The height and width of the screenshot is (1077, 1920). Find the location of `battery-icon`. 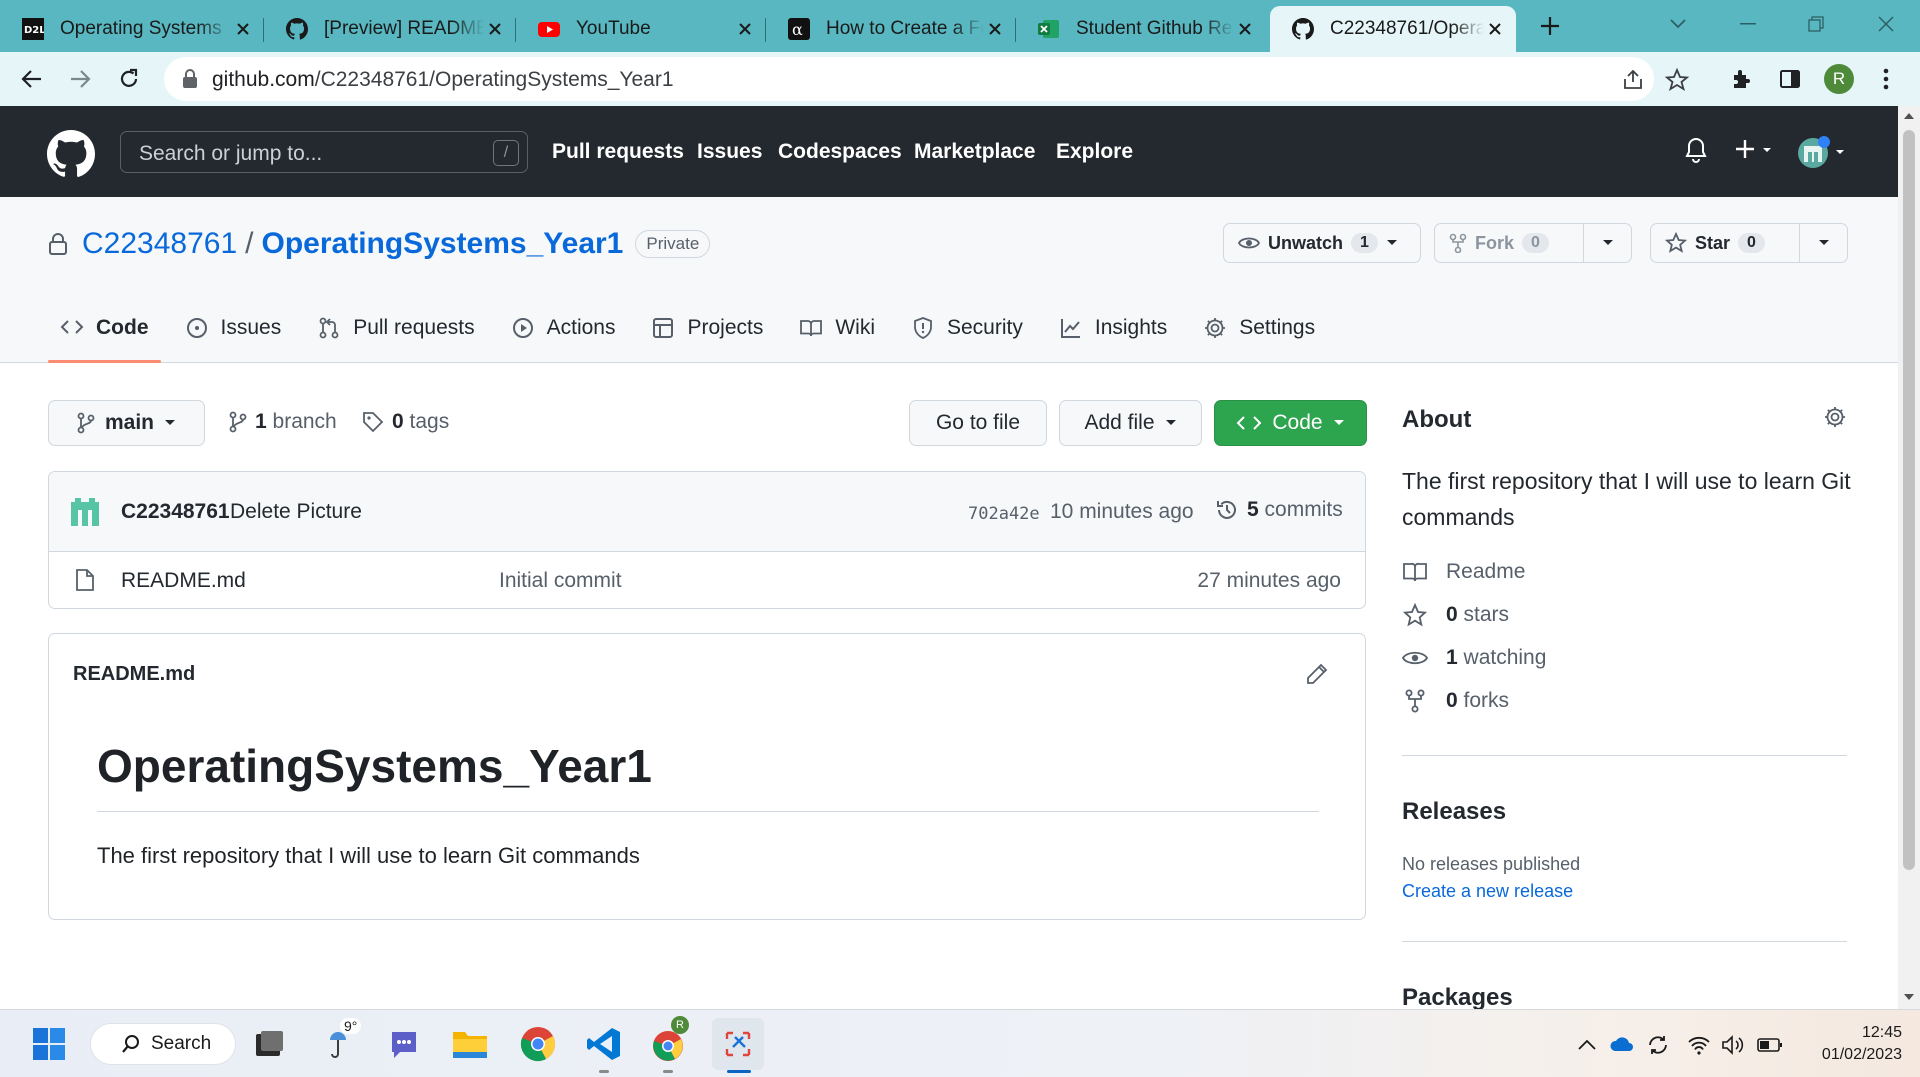

battery-icon is located at coordinates (1770, 1045).